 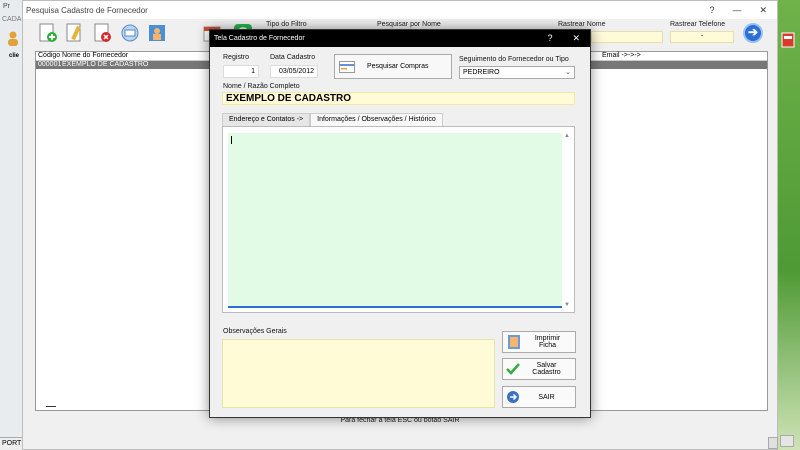 What do you see at coordinates (400, 420) in the screenshot?
I see `close-hint: Para fechar a tela ESC ou botão SAIR` at bounding box center [400, 420].